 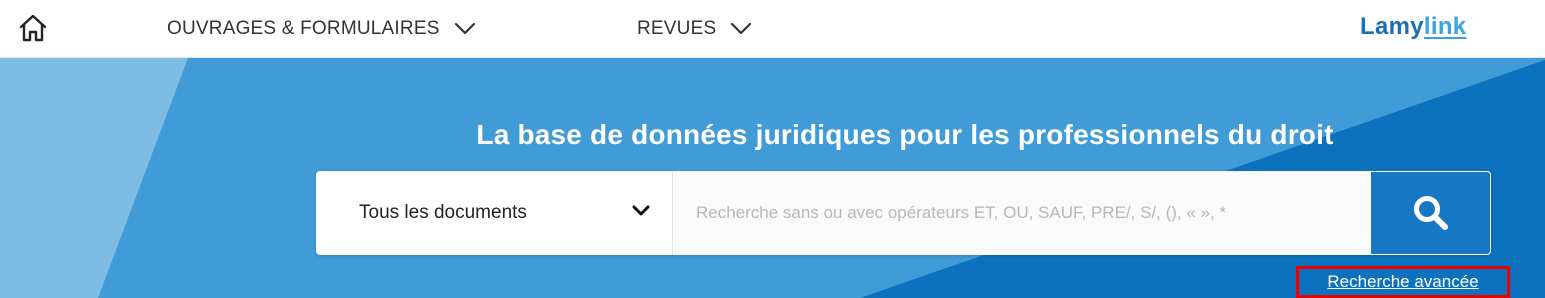 I want to click on brand-logo: Lamylink, so click(x=1413, y=27).